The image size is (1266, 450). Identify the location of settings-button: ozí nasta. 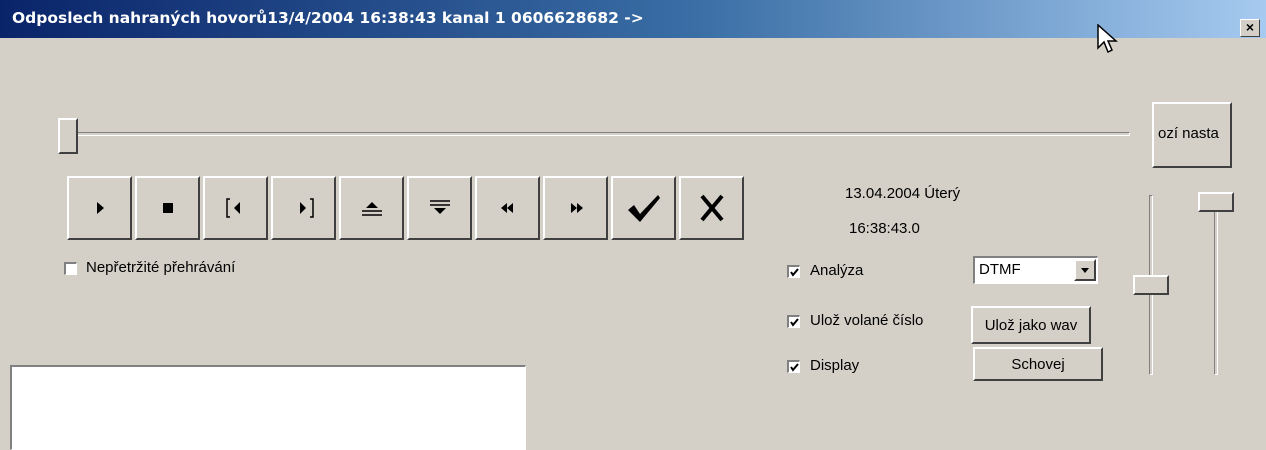
(1192, 135).